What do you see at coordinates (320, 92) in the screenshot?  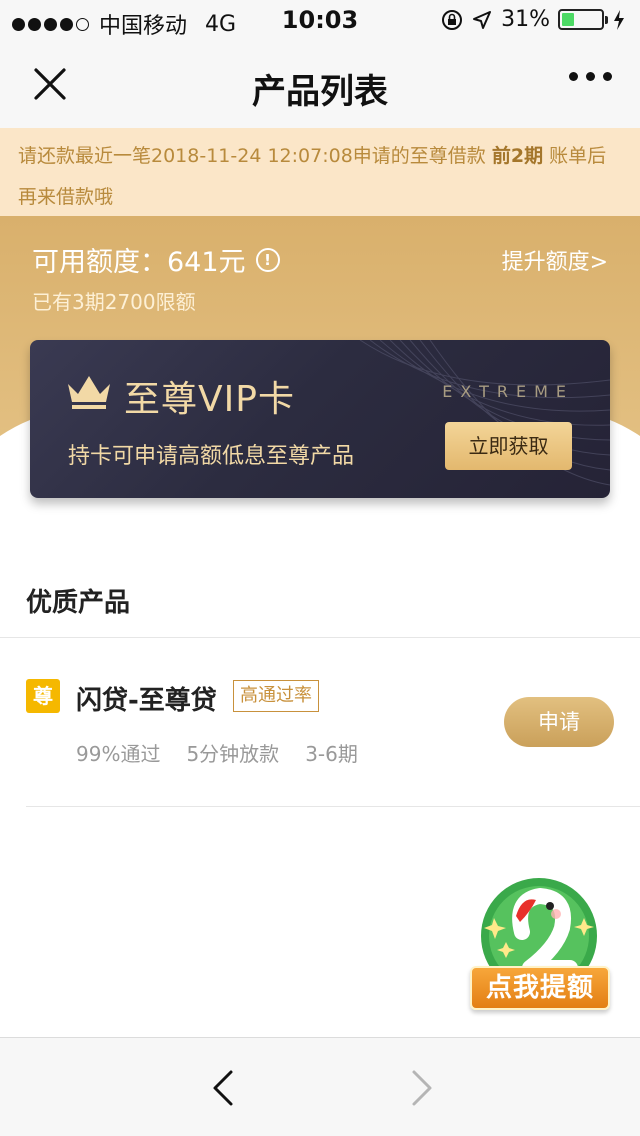 I see `page-title: 产品列表` at bounding box center [320, 92].